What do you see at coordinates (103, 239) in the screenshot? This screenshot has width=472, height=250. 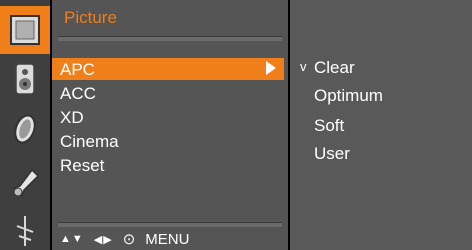 I see `left-right-arrows-icon: ◀▶` at bounding box center [103, 239].